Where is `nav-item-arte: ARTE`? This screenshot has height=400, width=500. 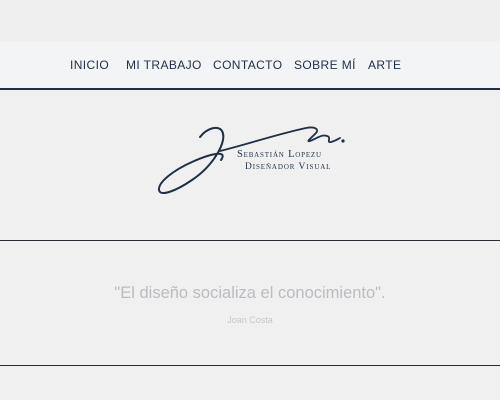
nav-item-arte: ARTE is located at coordinates (384, 65).